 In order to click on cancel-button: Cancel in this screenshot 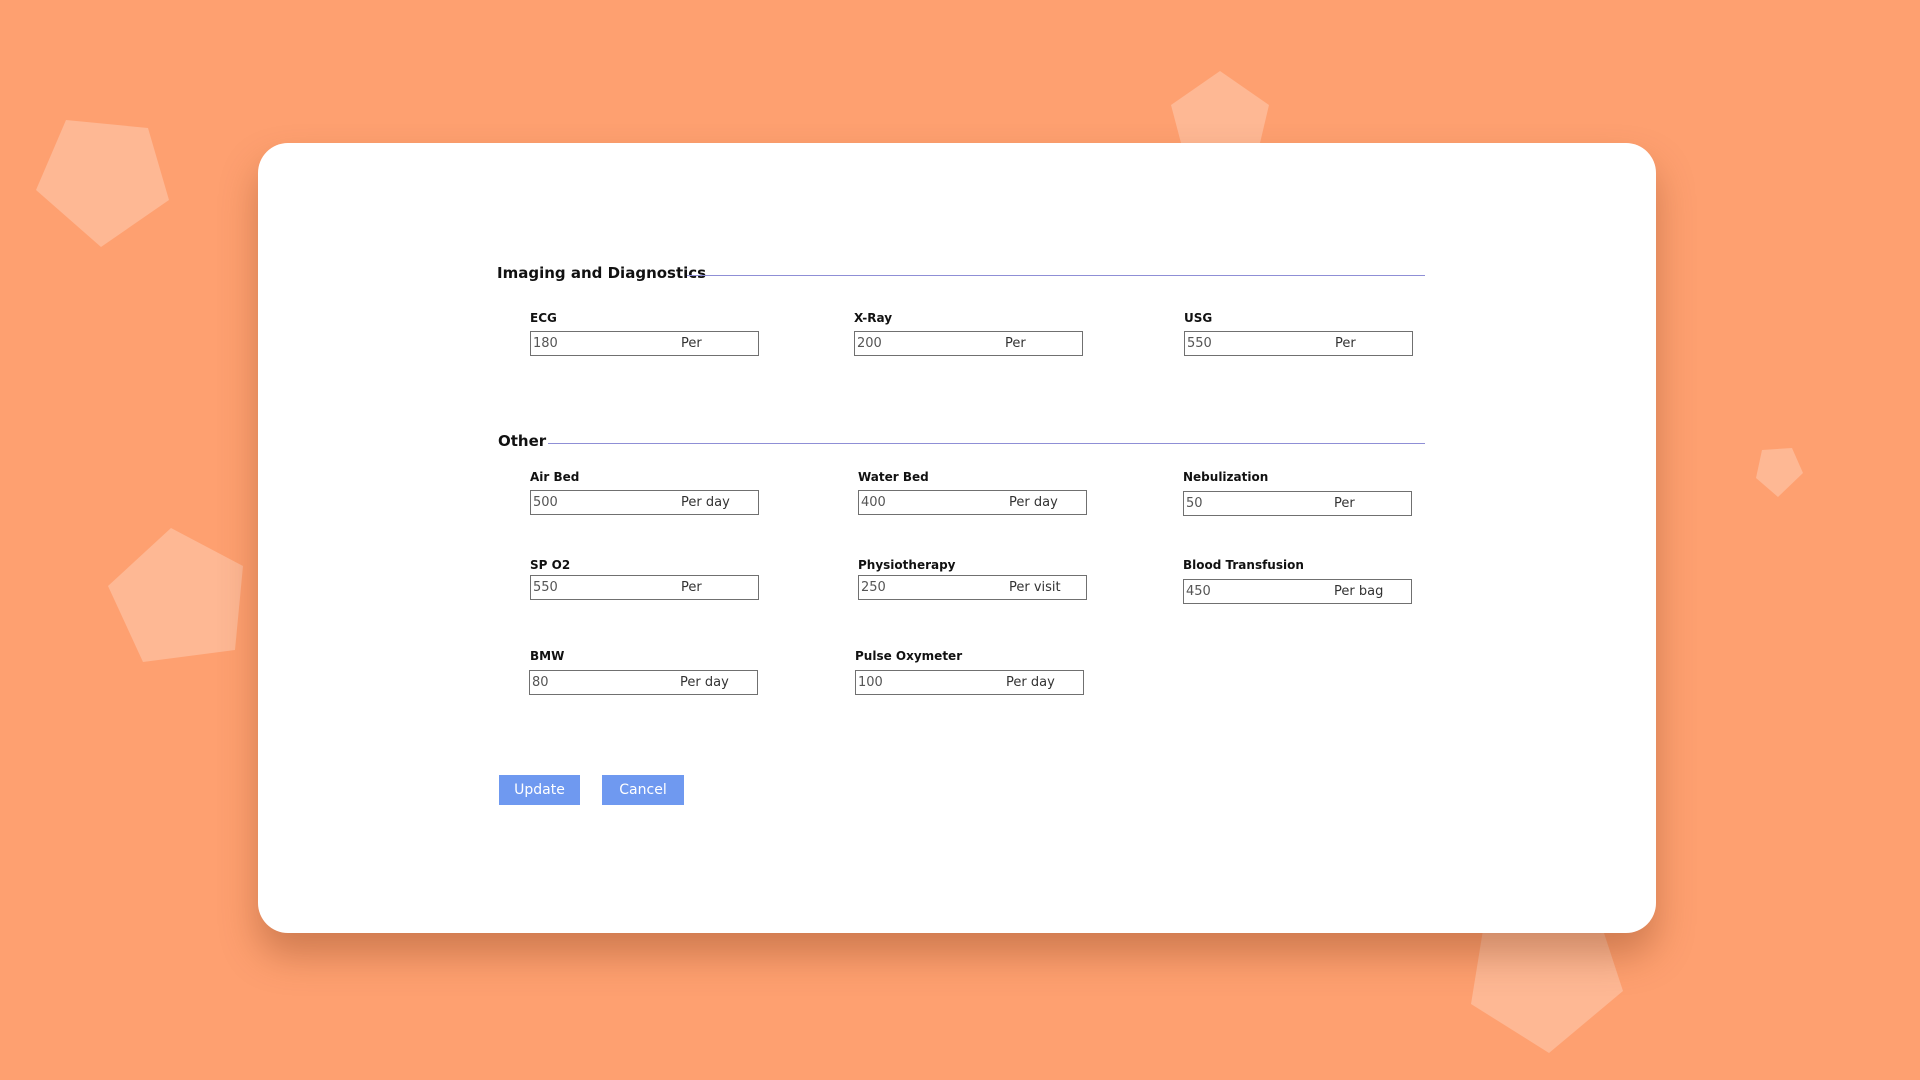, I will do `click(643, 790)`.